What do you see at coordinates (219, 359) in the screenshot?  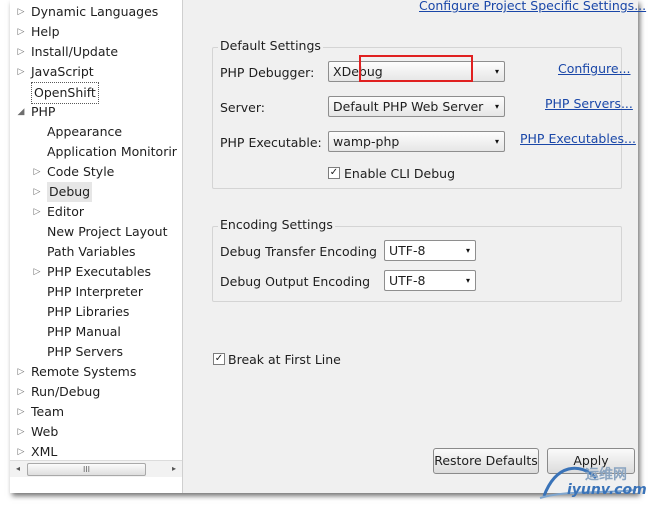 I see `break-at-first-line-checkbox: ✓` at bounding box center [219, 359].